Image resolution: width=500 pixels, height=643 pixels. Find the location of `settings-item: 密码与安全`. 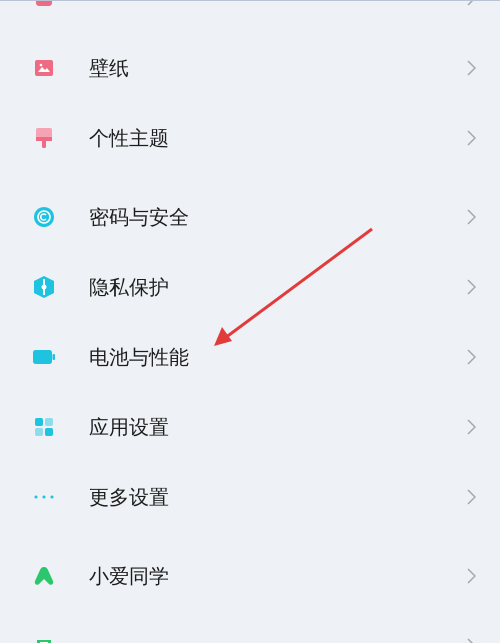

settings-item: 密码与安全 is located at coordinates (250, 217).